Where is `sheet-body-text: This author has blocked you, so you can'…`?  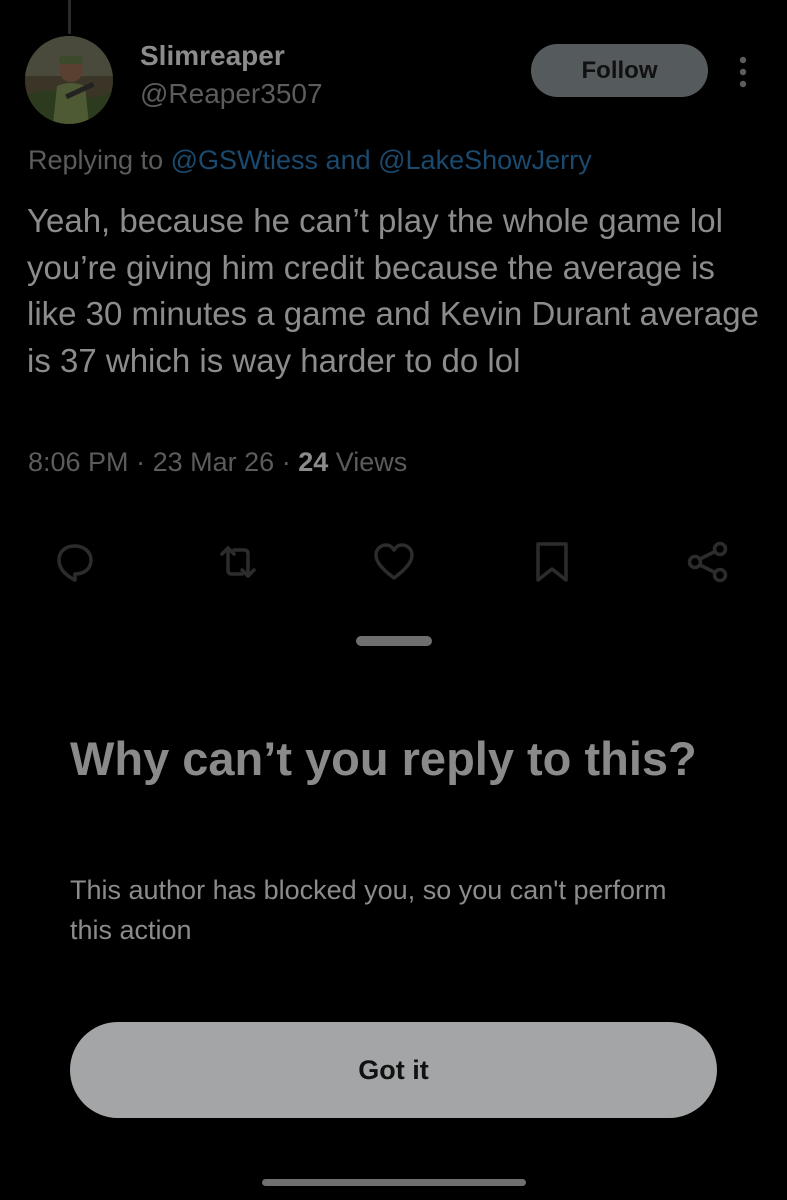 sheet-body-text: This author has blocked you, so you can'… is located at coordinates (368, 910).